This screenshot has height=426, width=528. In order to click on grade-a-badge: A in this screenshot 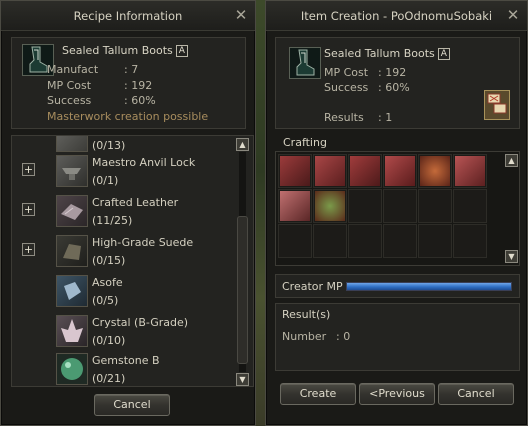, I will do `click(181, 51)`.